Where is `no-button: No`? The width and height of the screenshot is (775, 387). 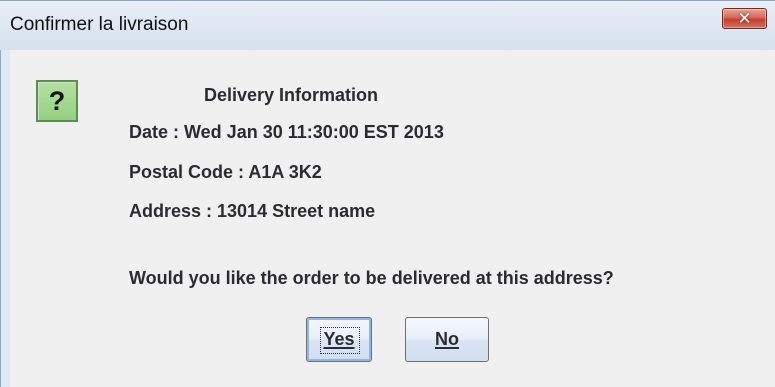
no-button: No is located at coordinates (447, 339).